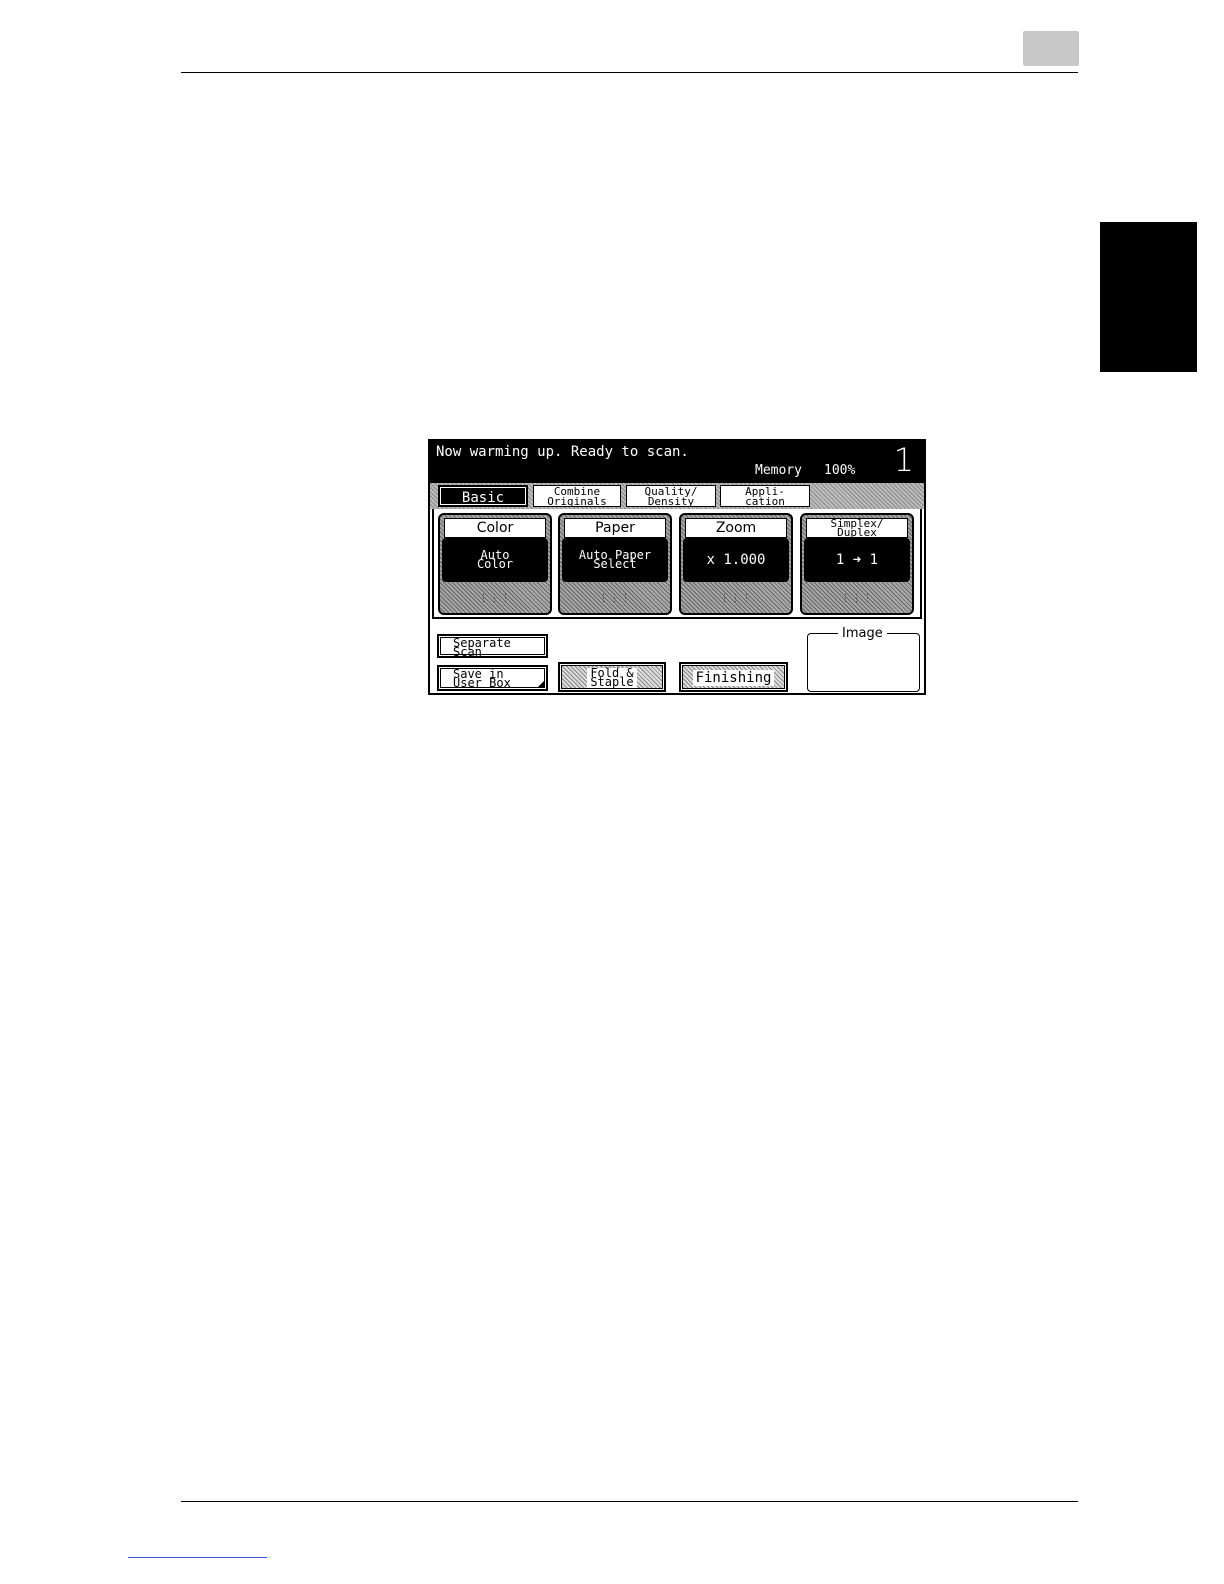 This screenshot has height=1584, width=1224. I want to click on save-in-user-box-button: Save in User Box, so click(492, 678).